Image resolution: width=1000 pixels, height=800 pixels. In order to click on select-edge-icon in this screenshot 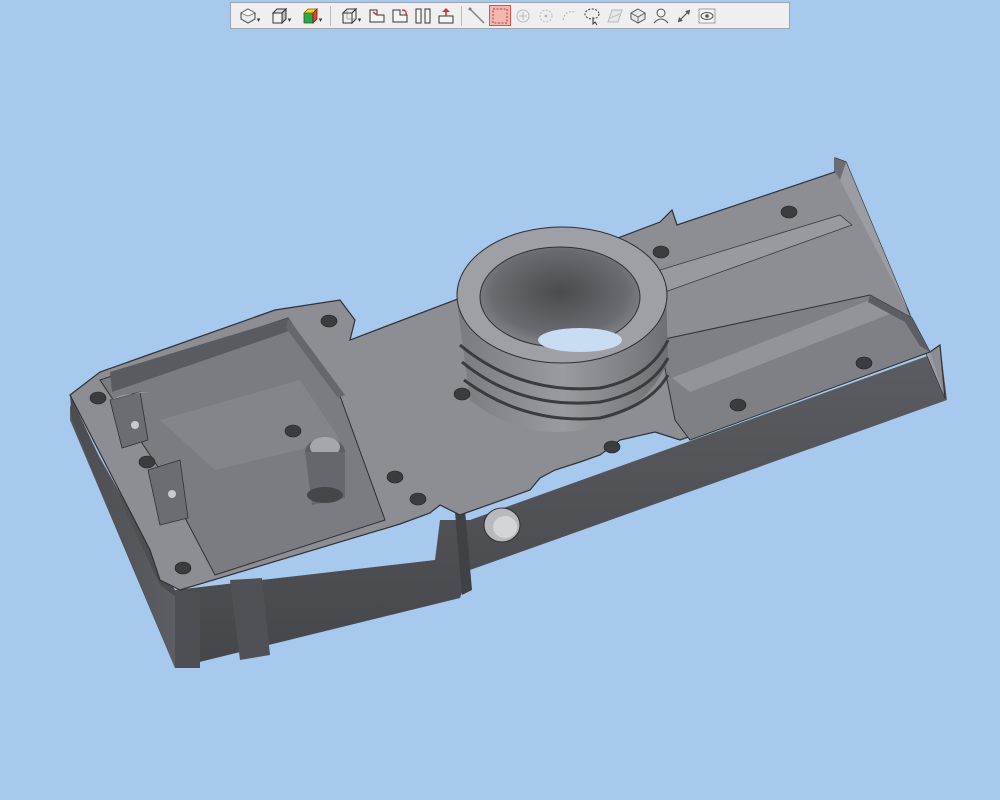, I will do `click(569, 15)`.